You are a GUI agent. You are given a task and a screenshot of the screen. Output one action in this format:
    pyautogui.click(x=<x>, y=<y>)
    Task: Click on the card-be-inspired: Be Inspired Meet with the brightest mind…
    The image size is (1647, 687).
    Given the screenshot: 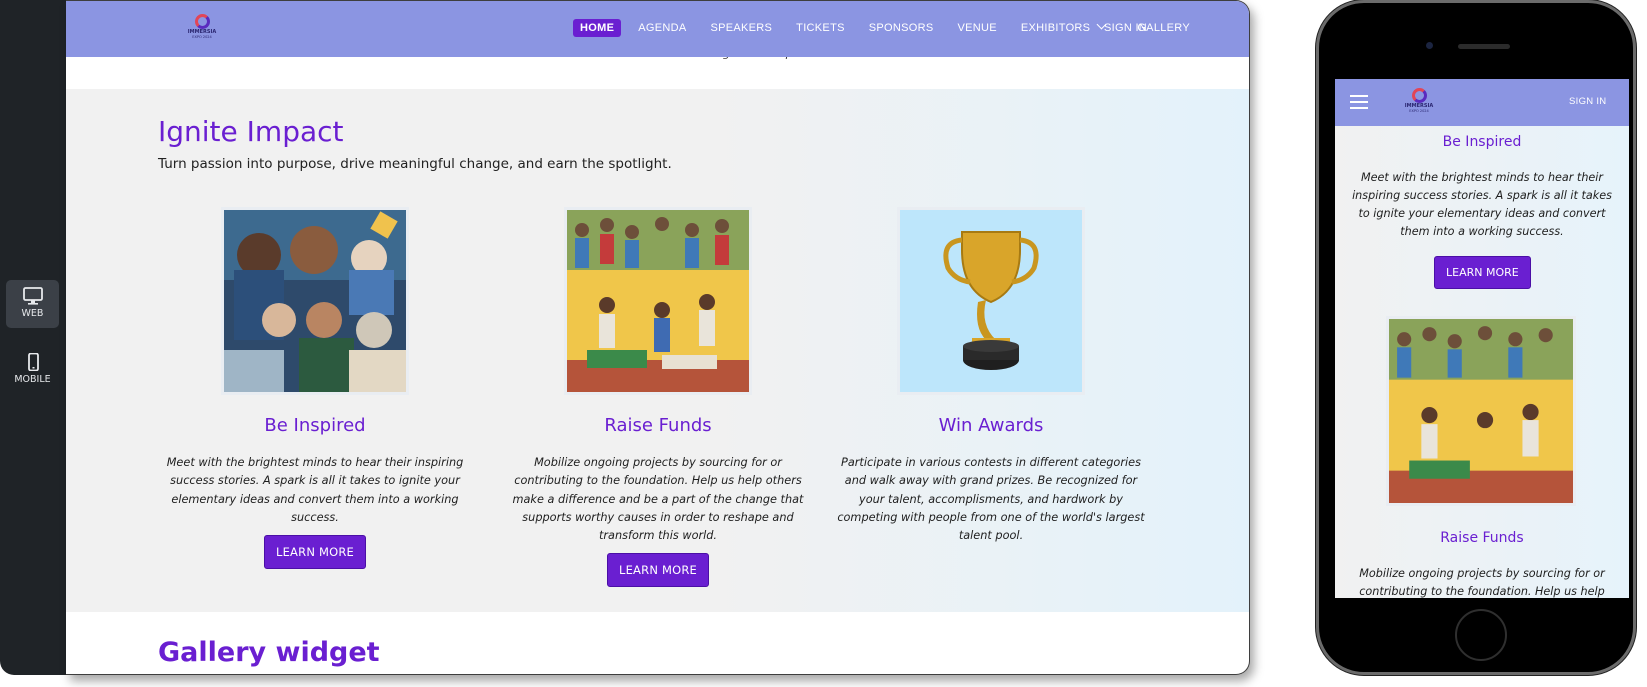 What is the action you would take?
    pyautogui.click(x=315, y=388)
    